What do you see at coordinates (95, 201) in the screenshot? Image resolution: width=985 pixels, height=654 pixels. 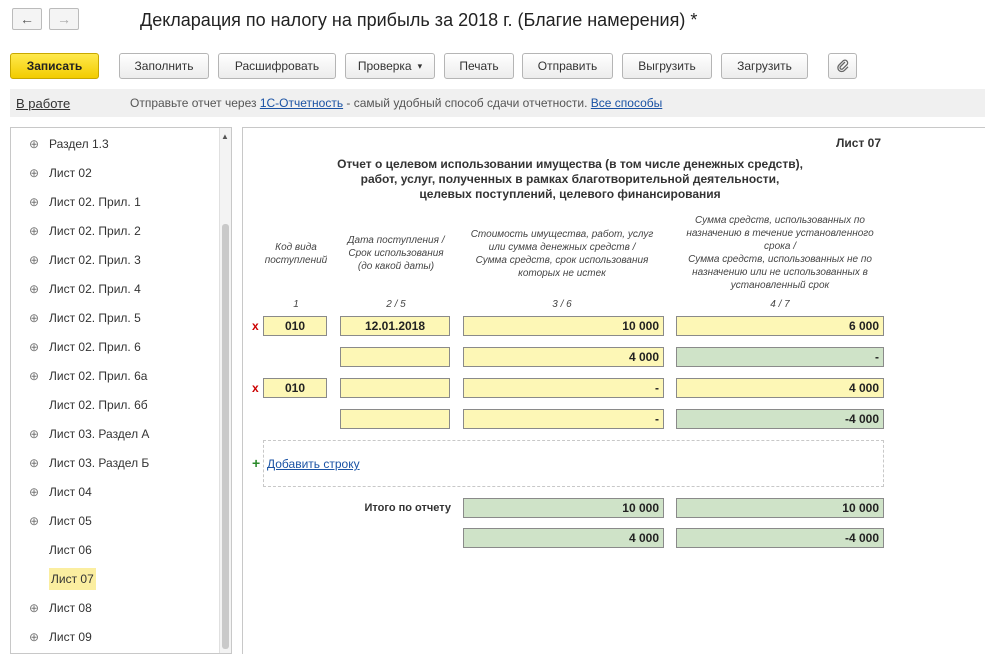 I see `tree-item-label: Лист 02. Прил. 1` at bounding box center [95, 201].